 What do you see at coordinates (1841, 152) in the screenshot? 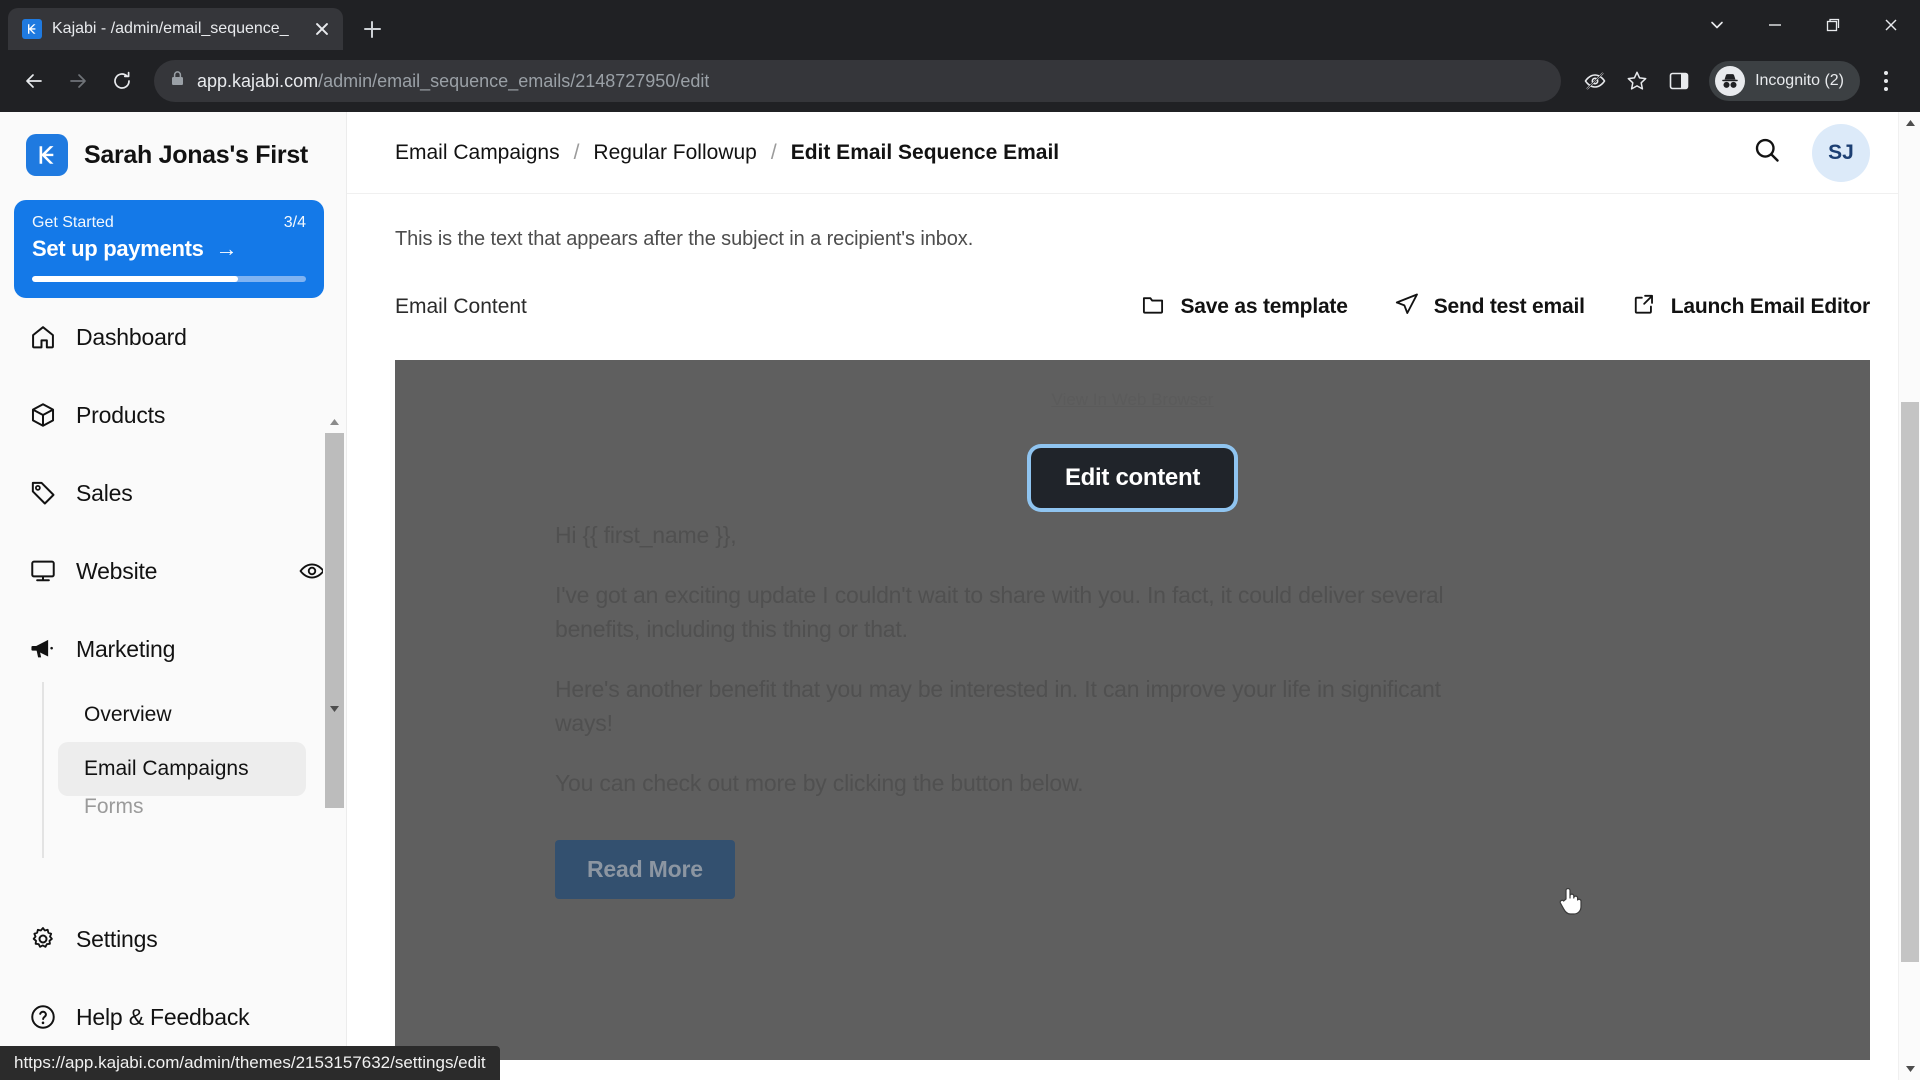
I see `avatar: SJ` at bounding box center [1841, 152].